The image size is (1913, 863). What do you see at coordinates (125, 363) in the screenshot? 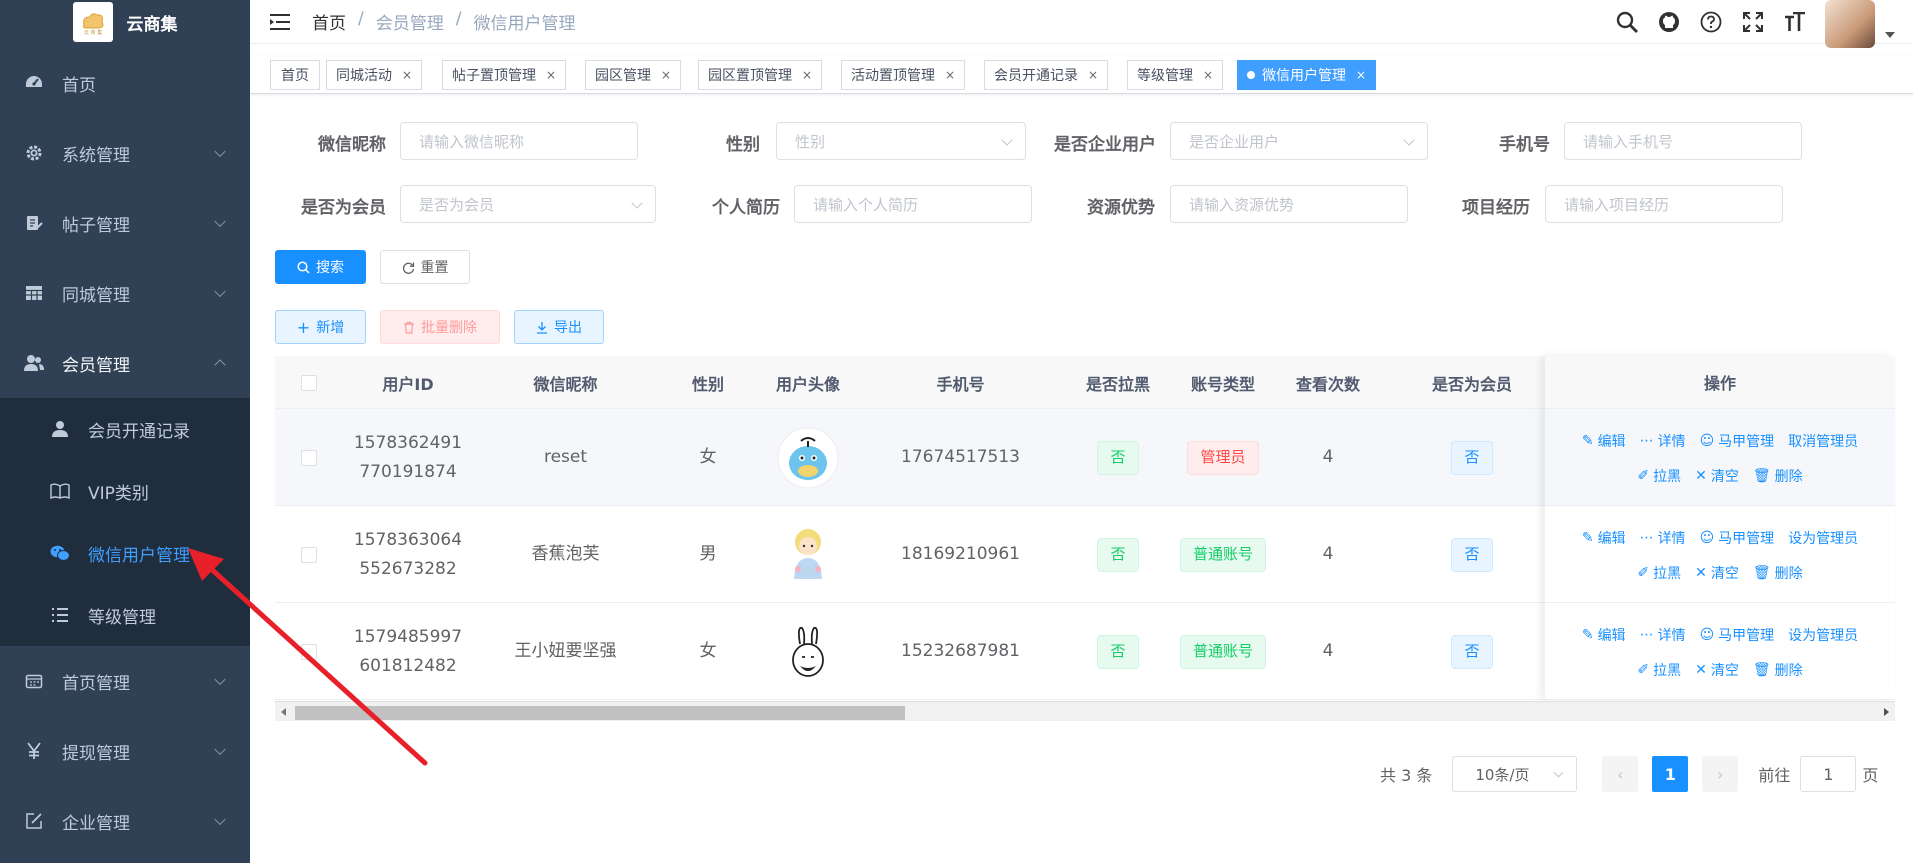
I see `menu-item-members: 会员管理` at bounding box center [125, 363].